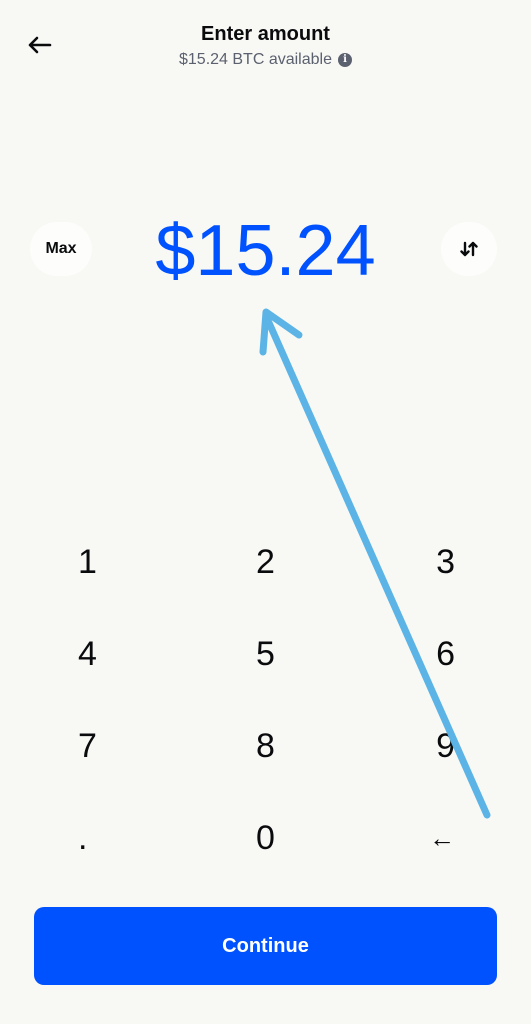  What do you see at coordinates (442, 654) in the screenshot?
I see `key-6: 6` at bounding box center [442, 654].